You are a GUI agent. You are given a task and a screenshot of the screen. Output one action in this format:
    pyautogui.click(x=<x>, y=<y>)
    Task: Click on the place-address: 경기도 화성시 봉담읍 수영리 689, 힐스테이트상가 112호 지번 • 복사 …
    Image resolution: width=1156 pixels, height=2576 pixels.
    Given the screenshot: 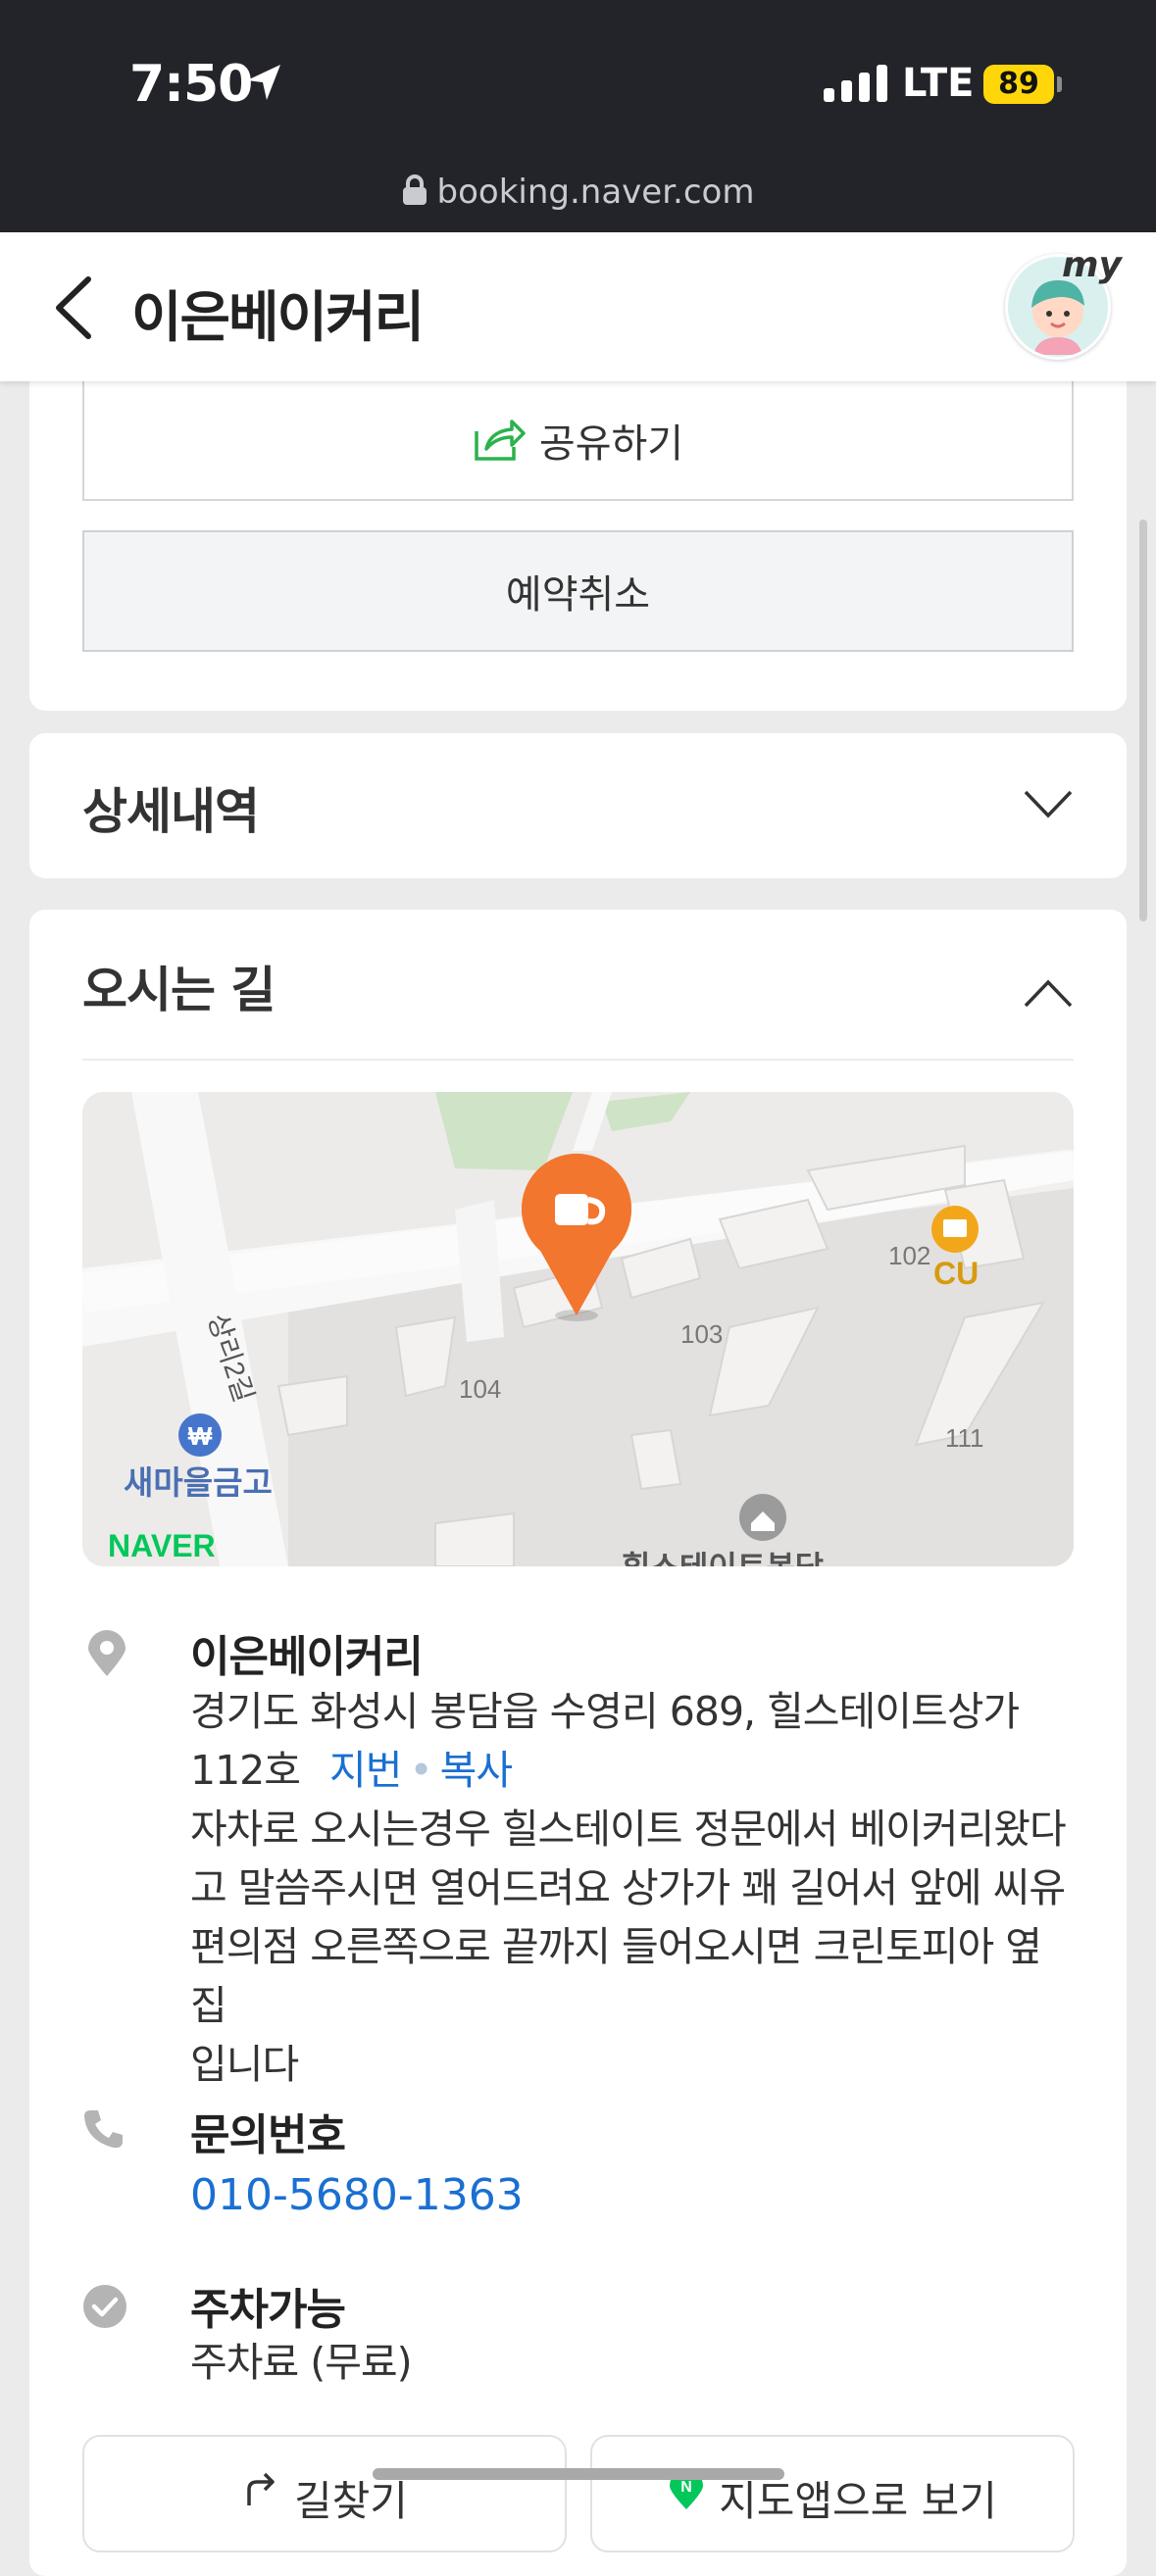 What is the action you would take?
    pyautogui.click(x=632, y=1888)
    